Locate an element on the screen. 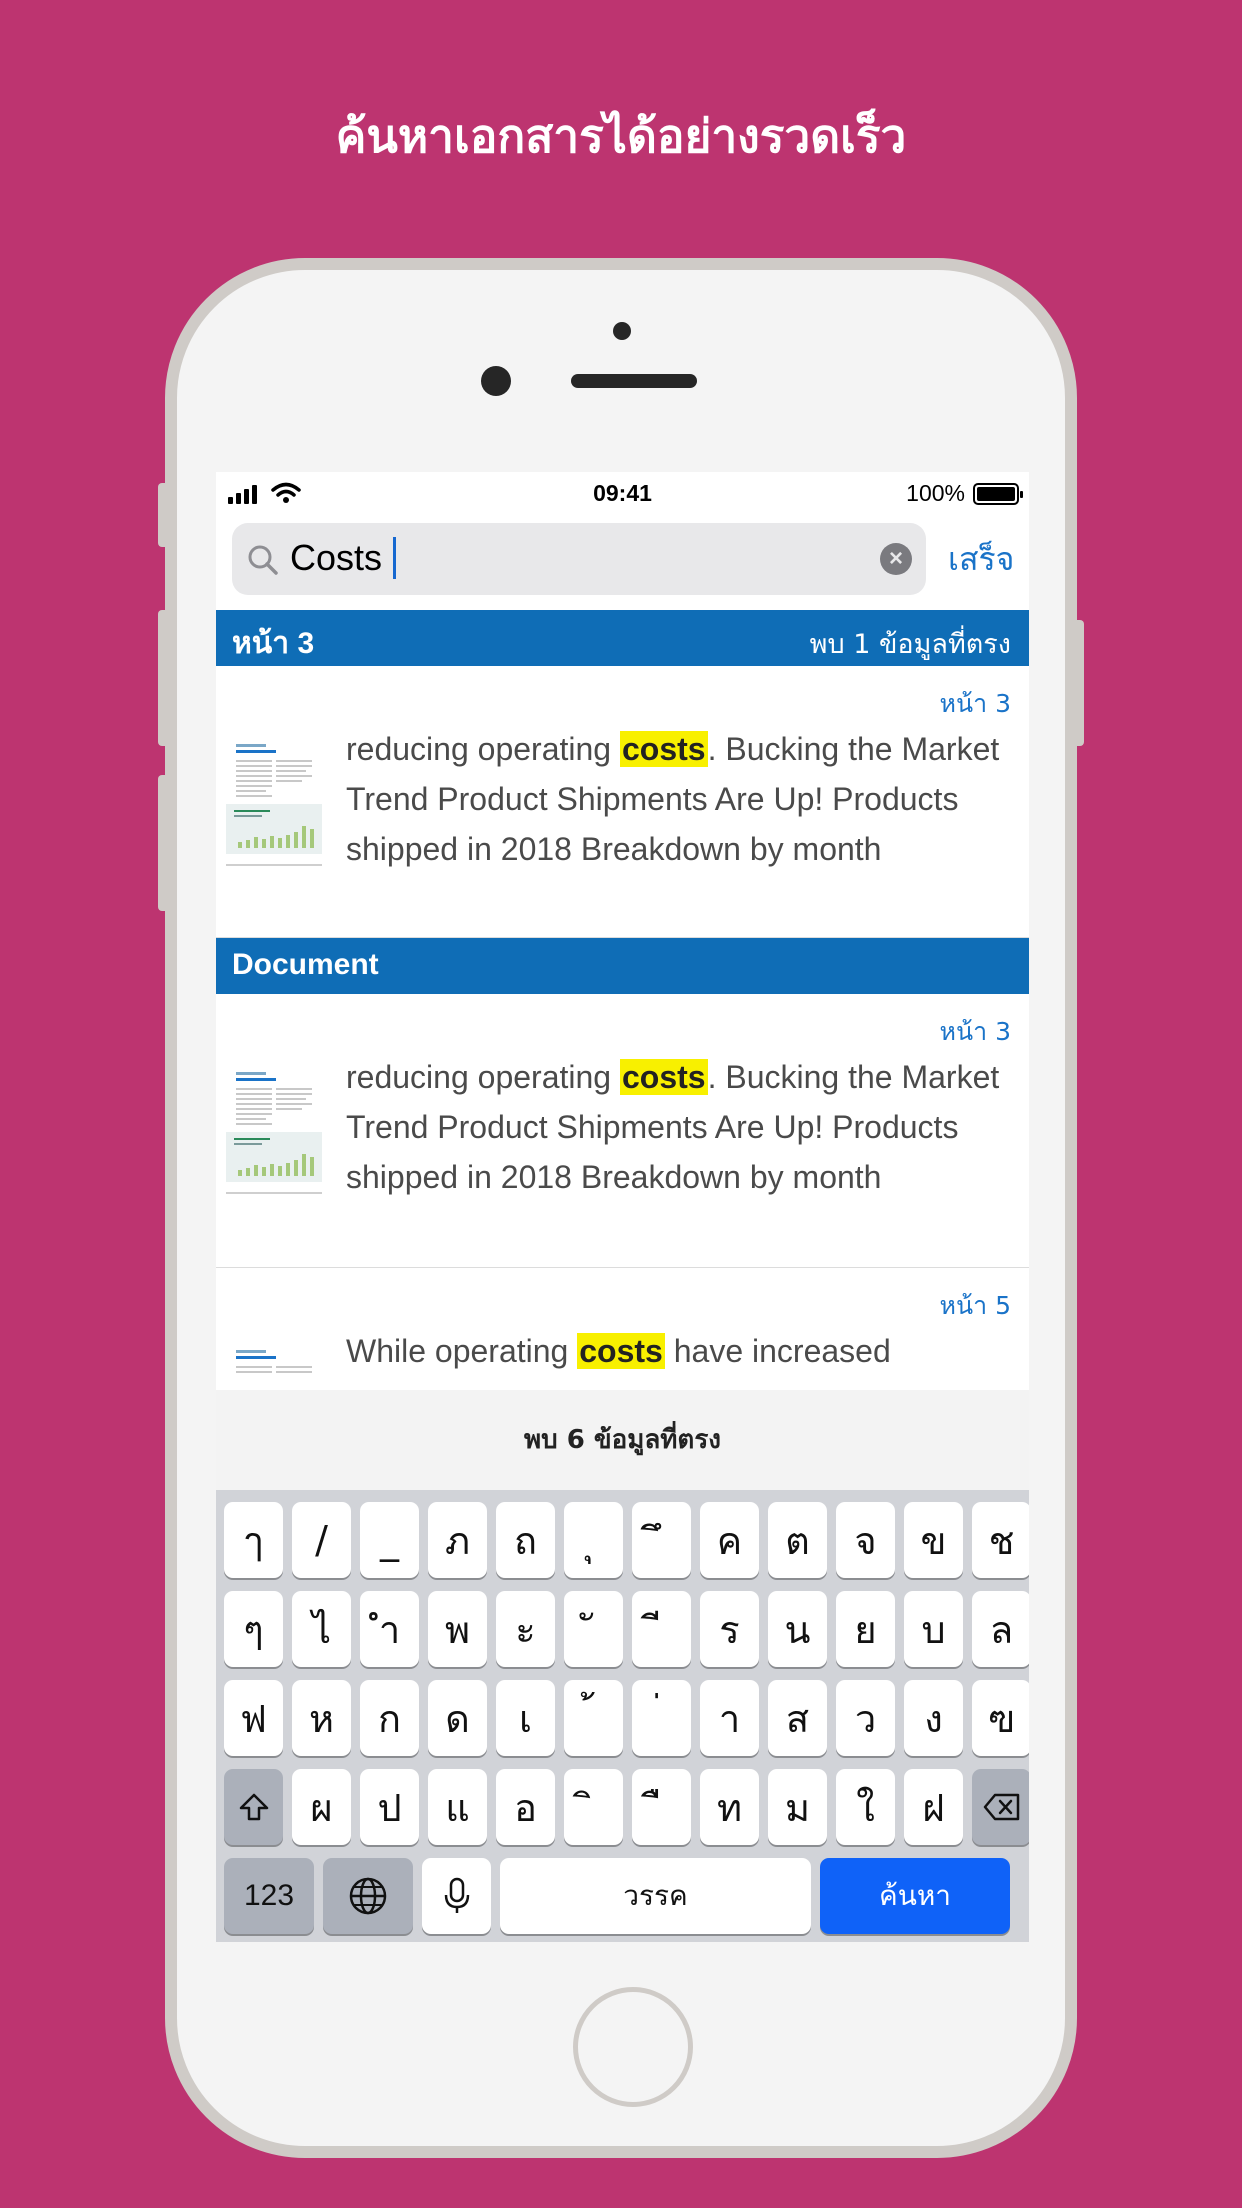 The height and width of the screenshot is (2208, 1242). key: พ is located at coordinates (457, 1629).